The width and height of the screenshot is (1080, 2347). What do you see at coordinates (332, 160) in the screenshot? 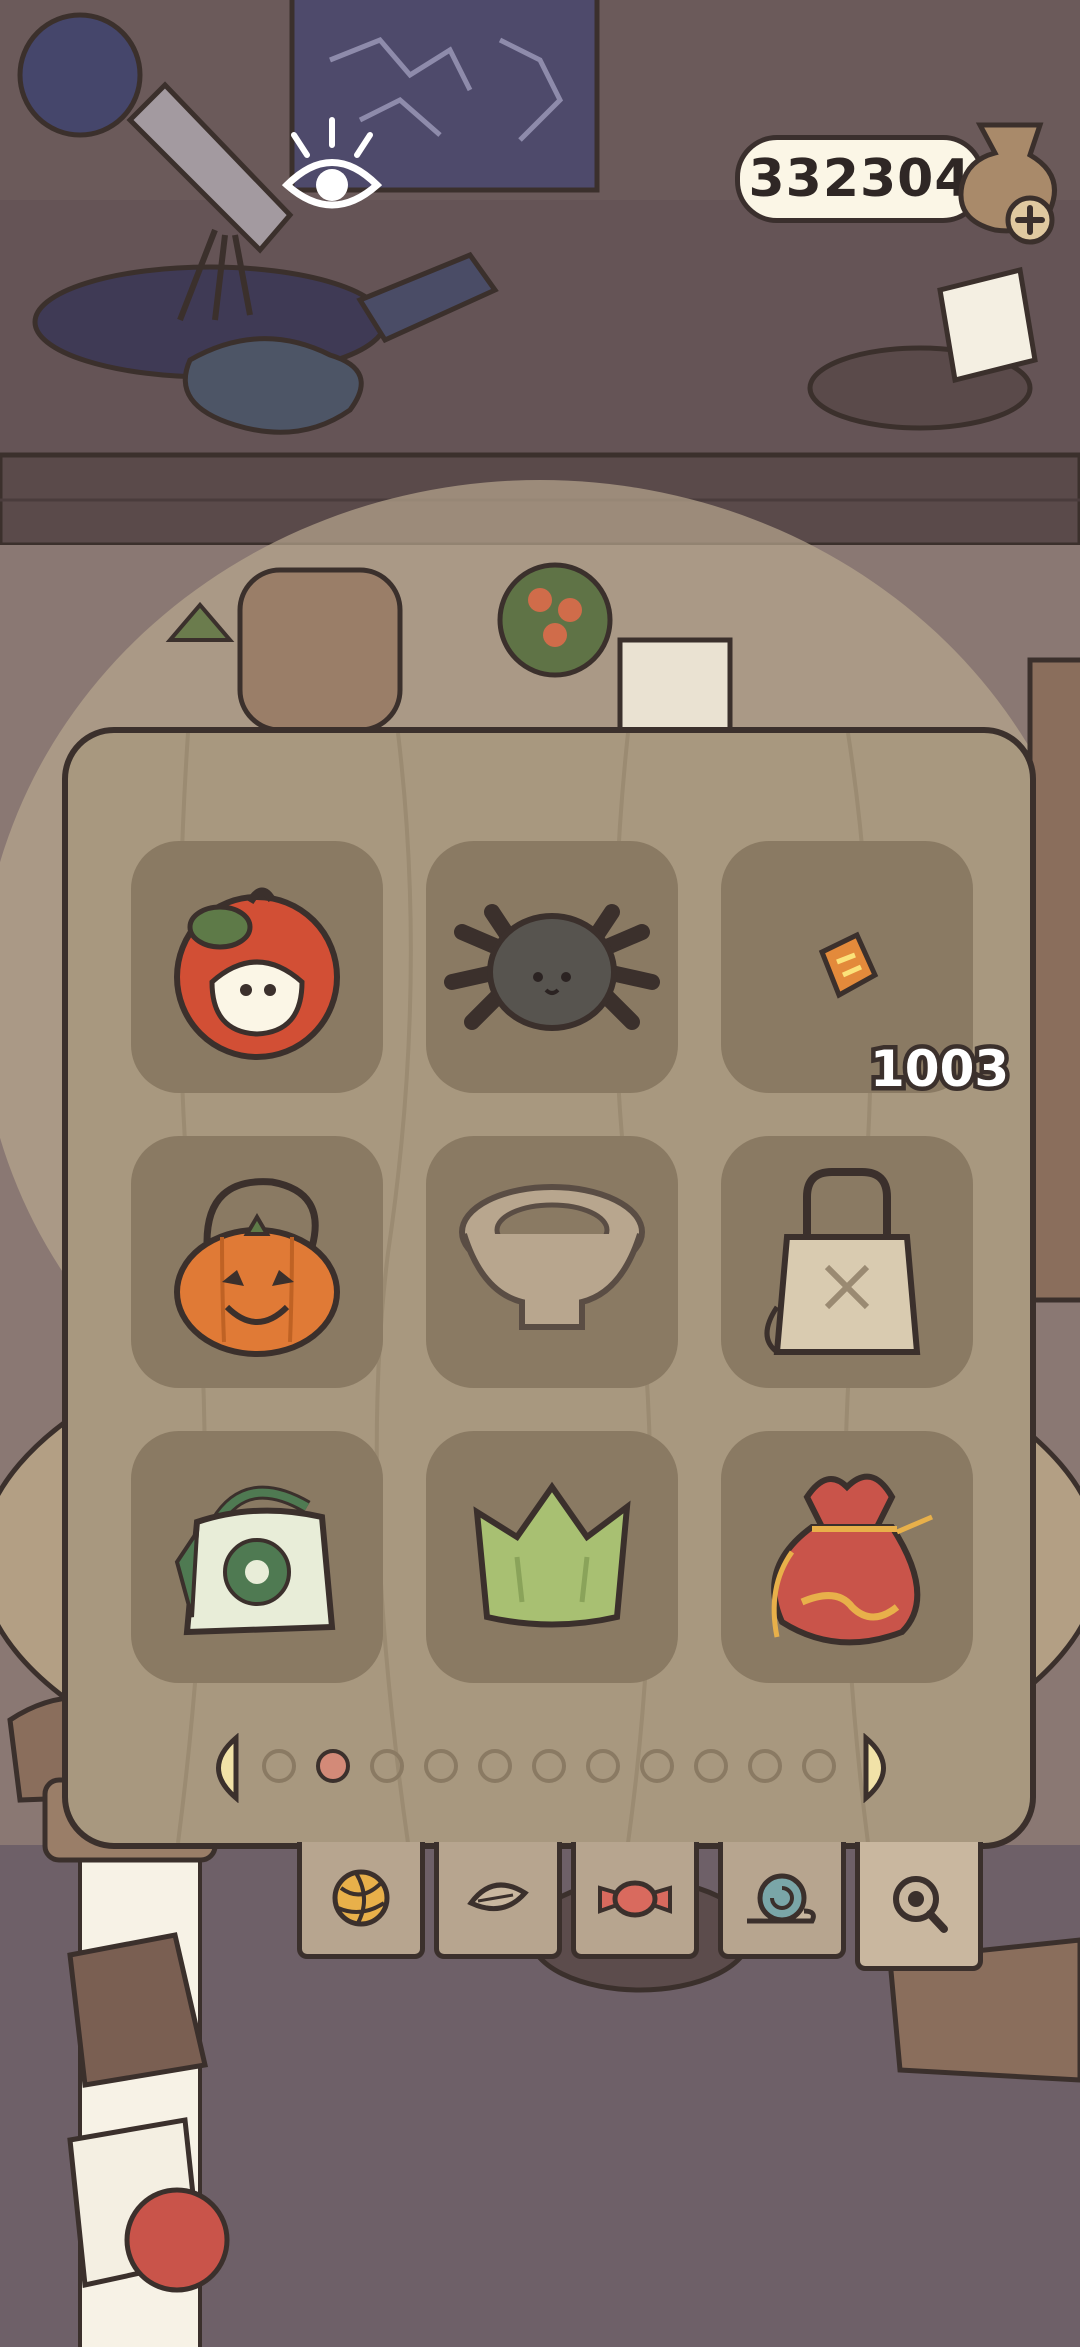
I see `eye-icon` at bounding box center [332, 160].